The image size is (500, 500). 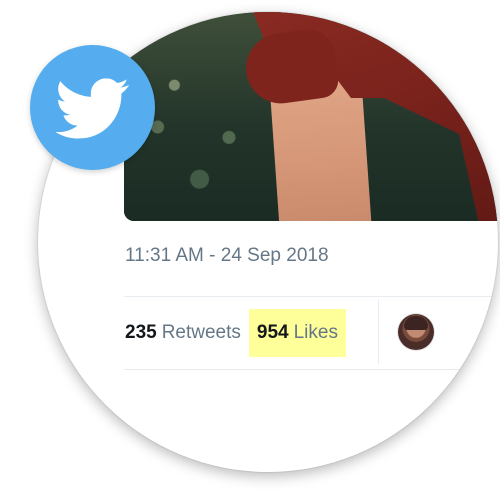 I want to click on stats-separator, so click(x=378, y=332).